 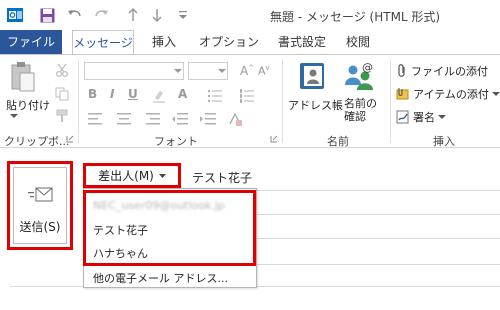 I want to click on highlight-color-icon, so click(x=159, y=96).